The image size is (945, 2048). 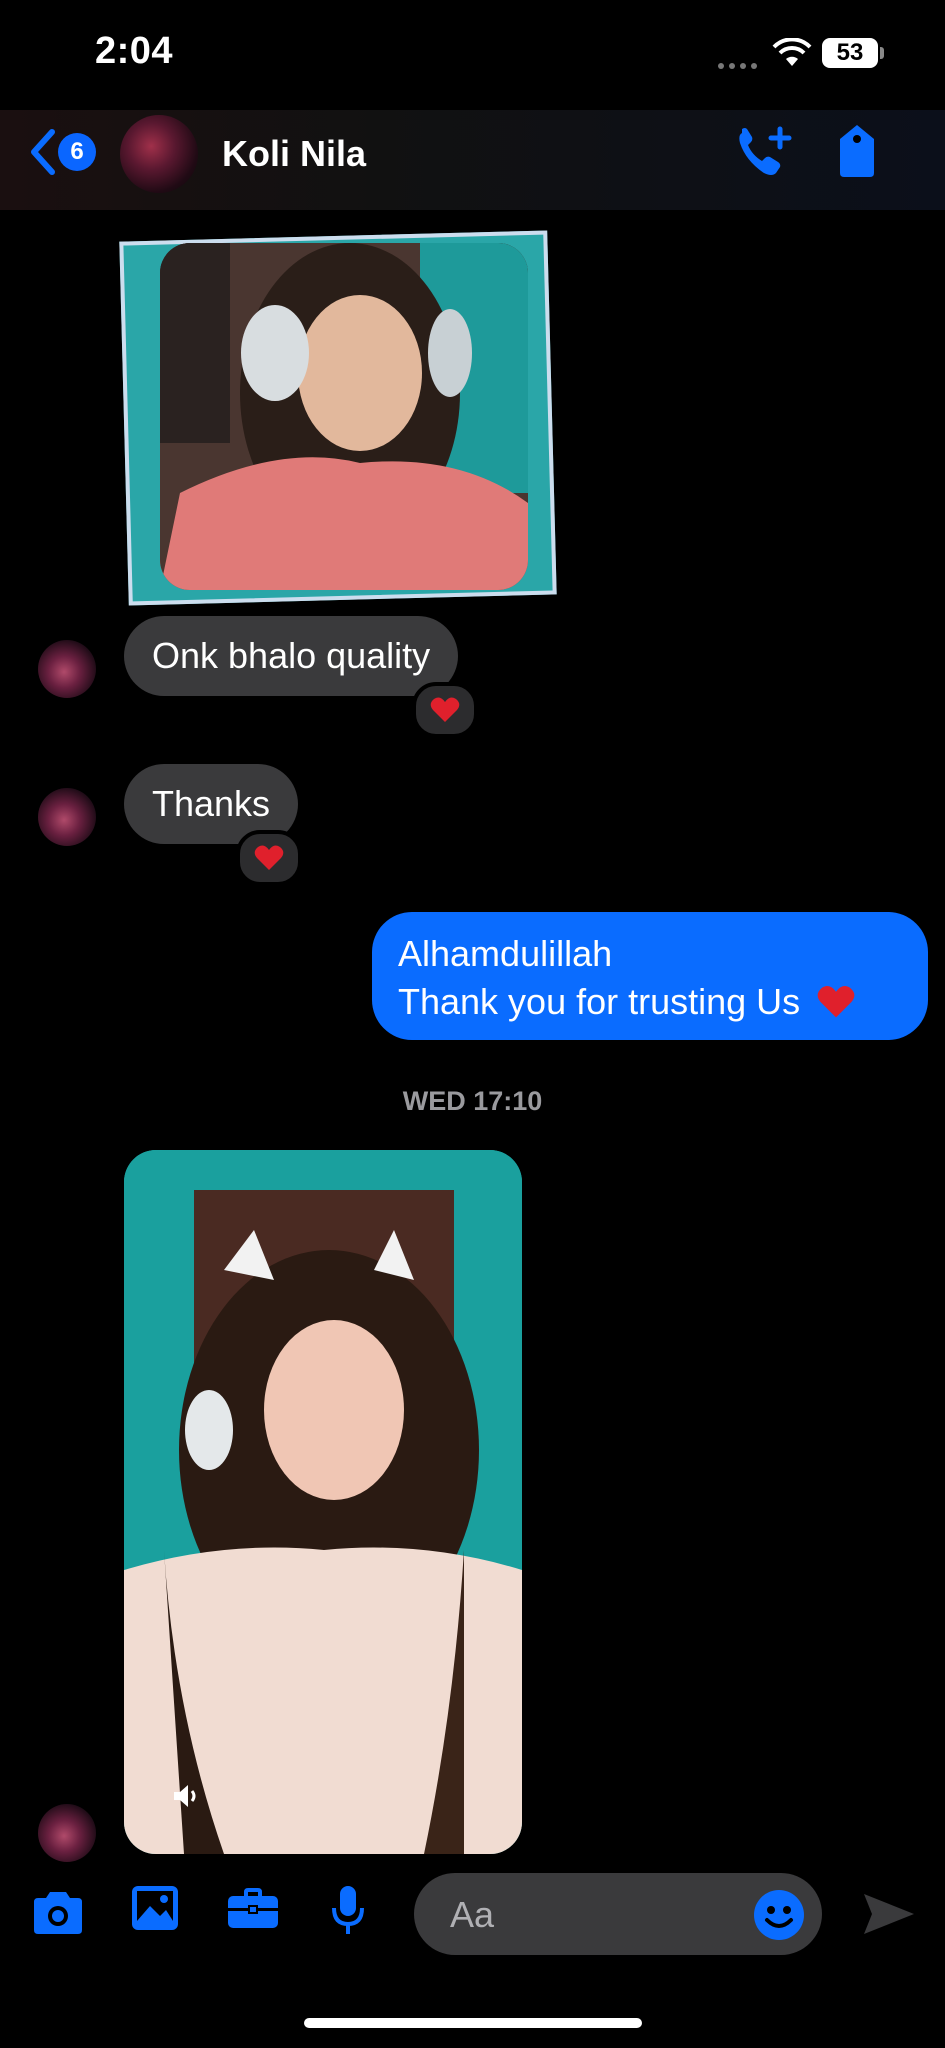 I want to click on photo-message, so click(x=338, y=407).